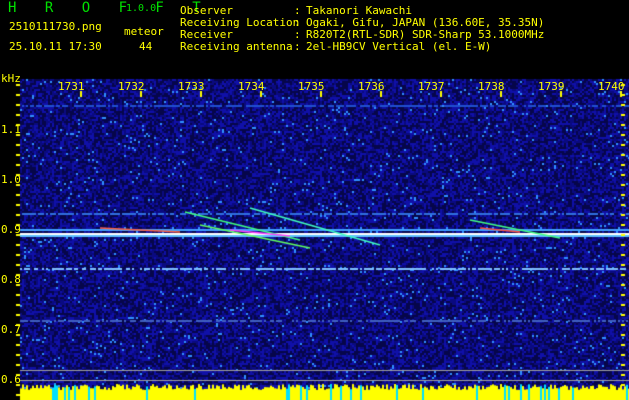 The height and width of the screenshot is (400, 629). Describe the element at coordinates (146, 46) in the screenshot. I see `meteor-count: 44` at that location.